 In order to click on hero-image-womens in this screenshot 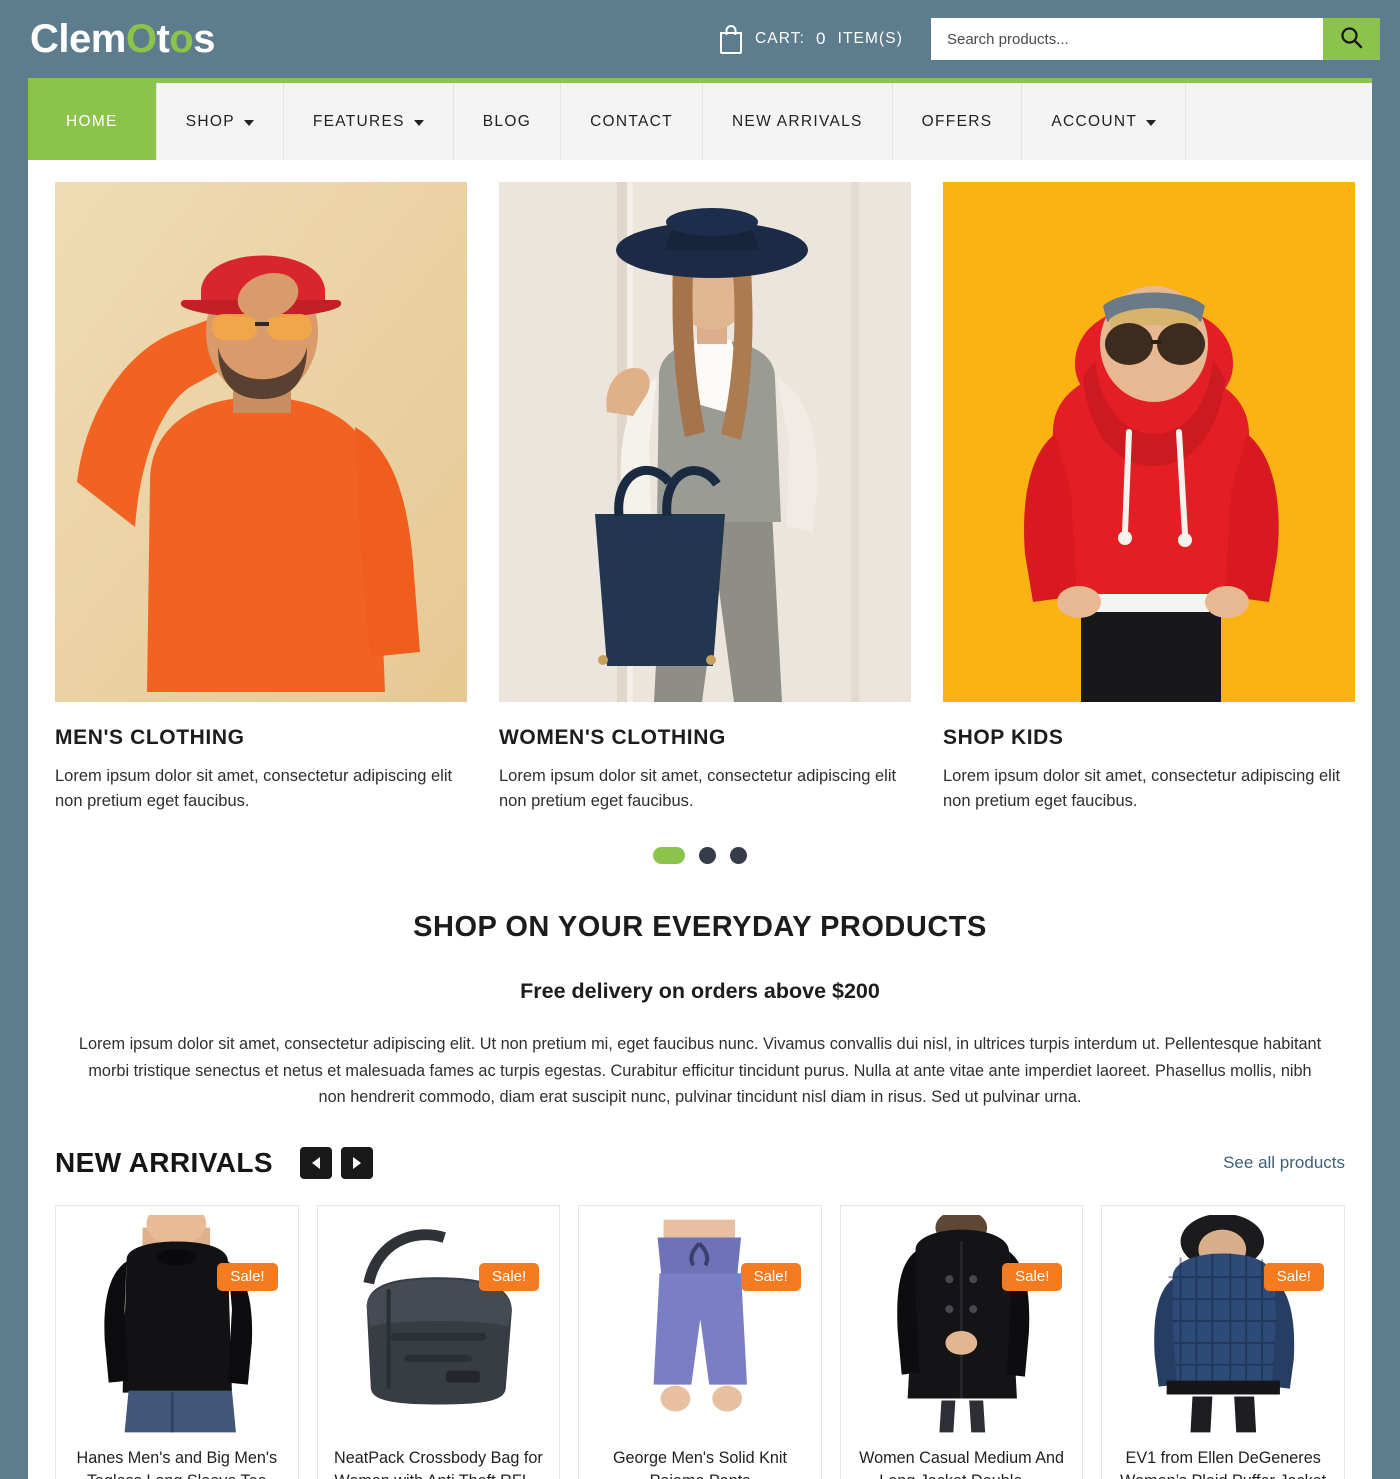, I will do `click(705, 442)`.